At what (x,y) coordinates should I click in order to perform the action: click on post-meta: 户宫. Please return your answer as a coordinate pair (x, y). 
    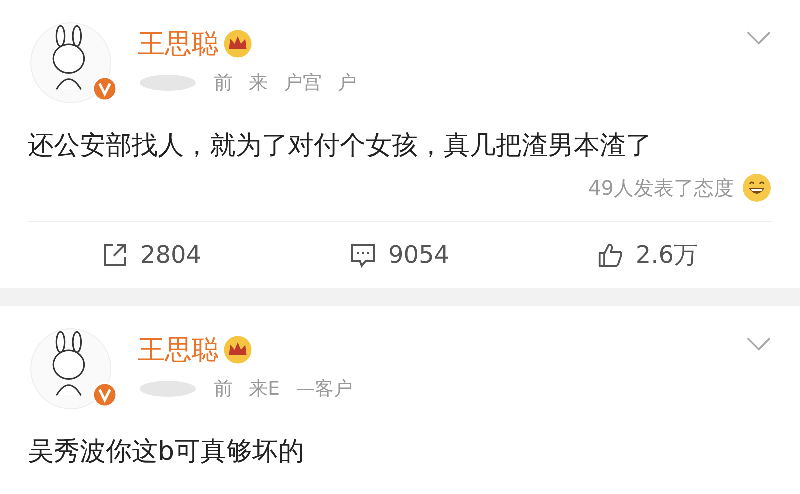
    Looking at the image, I should click on (303, 83).